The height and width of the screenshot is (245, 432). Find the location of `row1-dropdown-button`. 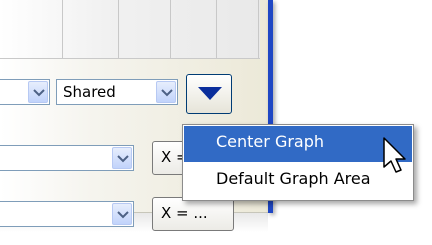

row1-dropdown-button is located at coordinates (122, 158).